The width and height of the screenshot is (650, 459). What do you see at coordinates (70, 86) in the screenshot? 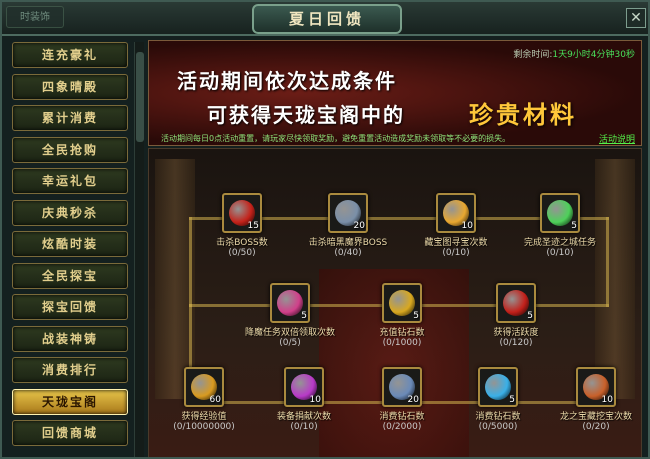
I see `sidebar-item: 四象晴殿` at bounding box center [70, 86].